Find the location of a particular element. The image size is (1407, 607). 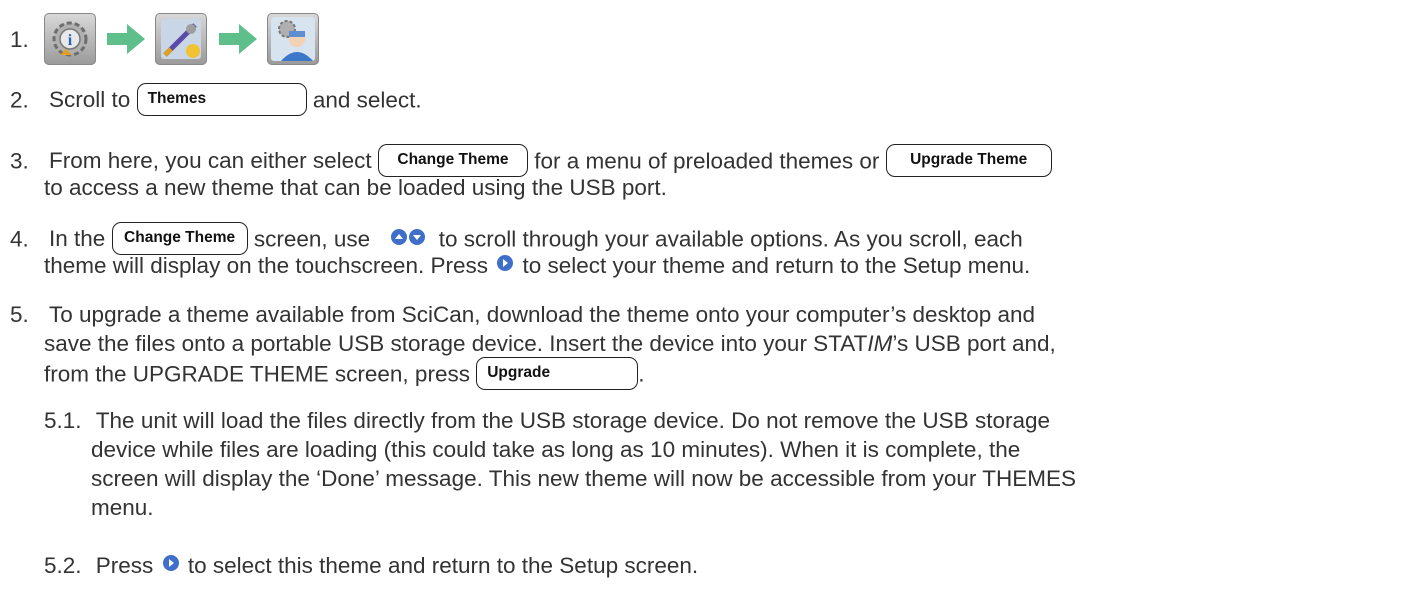

step-text: . is located at coordinates (641, 374).